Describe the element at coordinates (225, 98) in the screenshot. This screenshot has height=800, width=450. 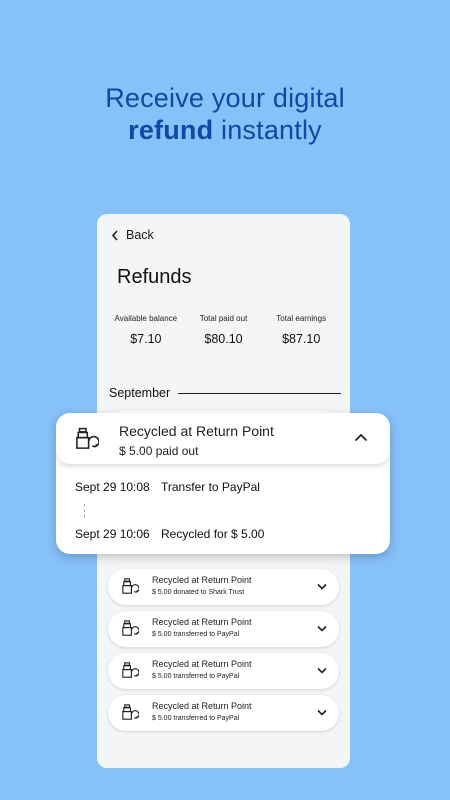
I see `headline-line1: Receive your digital` at that location.